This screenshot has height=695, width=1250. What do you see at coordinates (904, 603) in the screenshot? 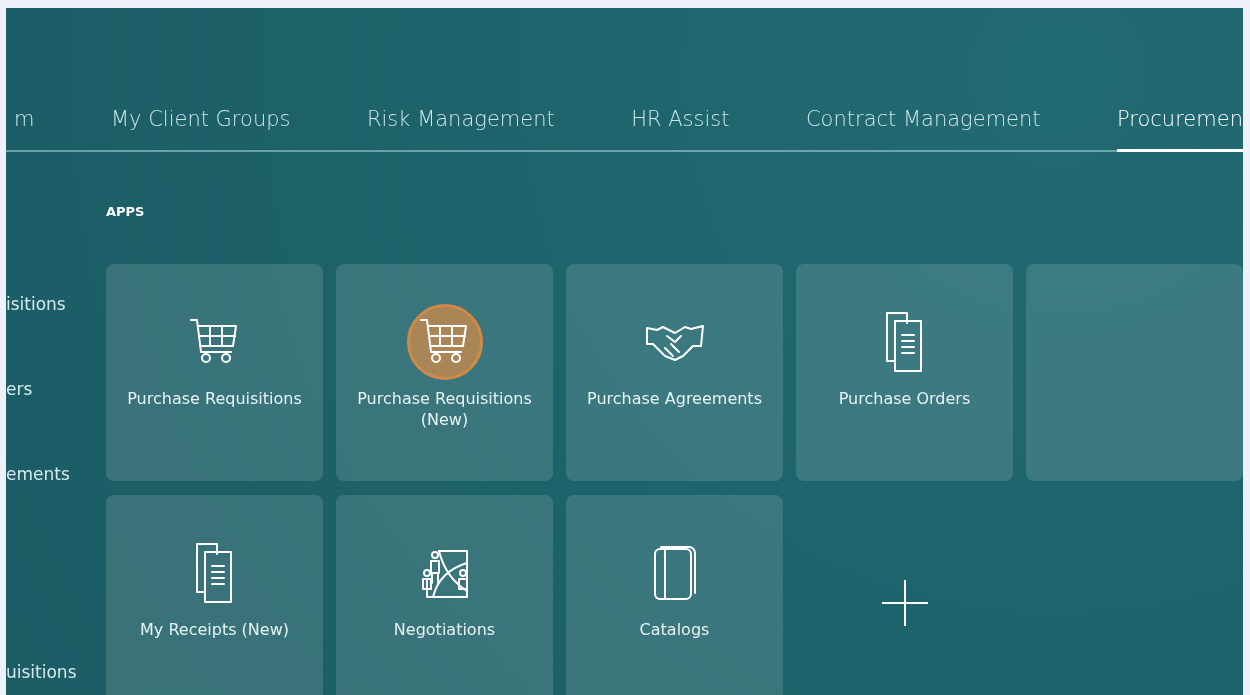
I see `plus-icon` at bounding box center [904, 603].